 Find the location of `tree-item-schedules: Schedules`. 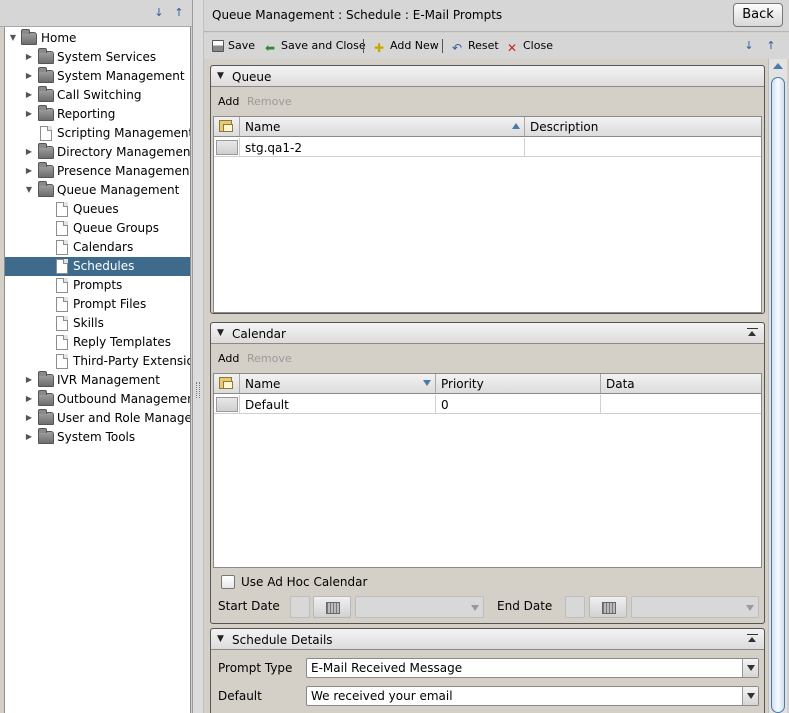

tree-item-schedules: Schedules is located at coordinates (97, 266).